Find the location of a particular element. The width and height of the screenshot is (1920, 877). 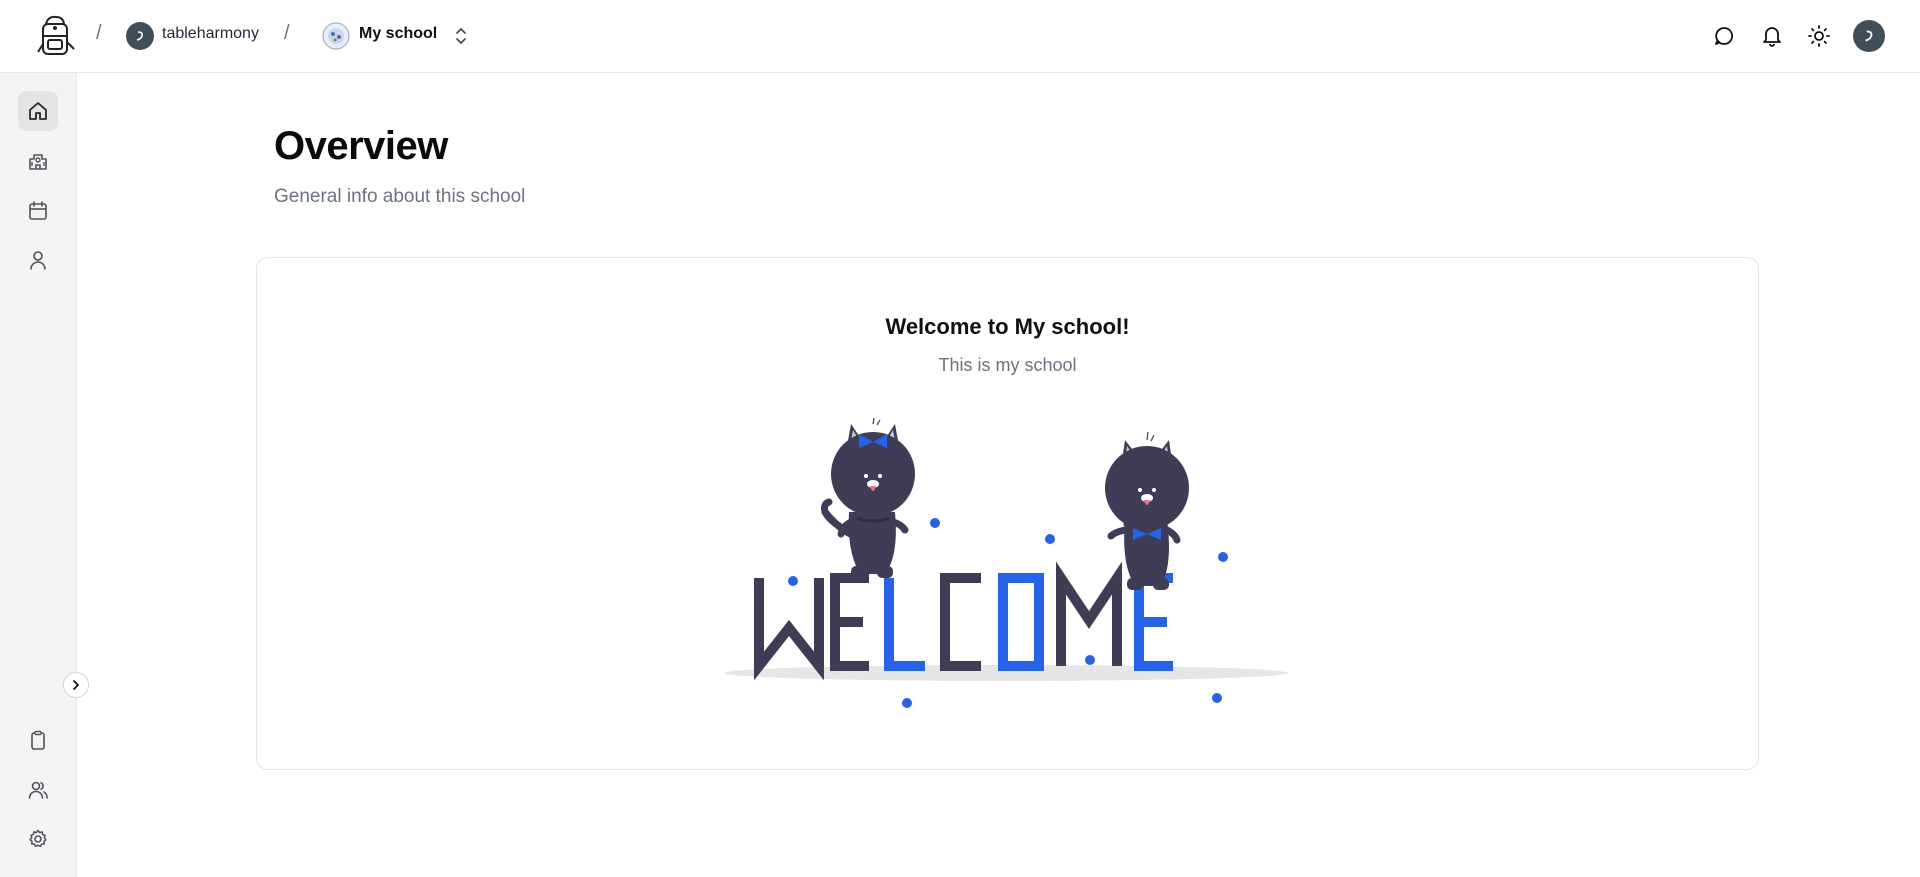

school-logo-icon is located at coordinates (336, 36).